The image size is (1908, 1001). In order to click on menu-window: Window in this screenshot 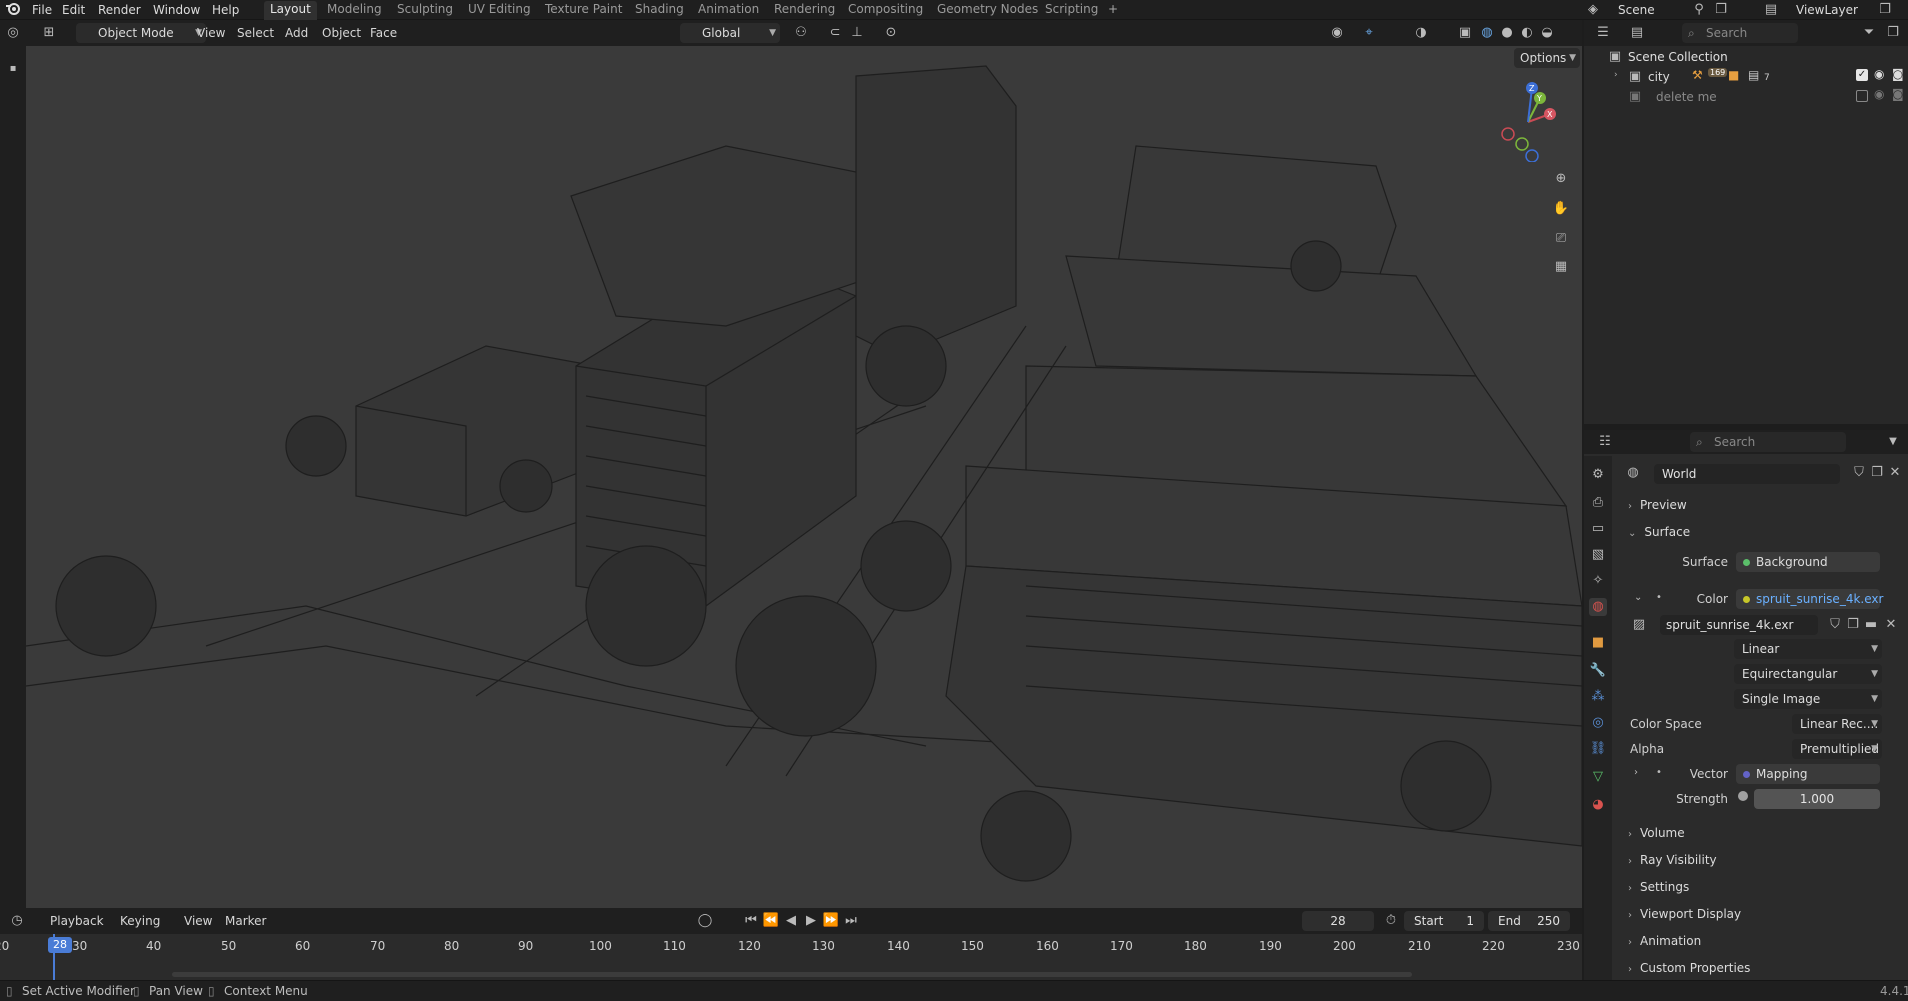, I will do `click(176, 10)`.